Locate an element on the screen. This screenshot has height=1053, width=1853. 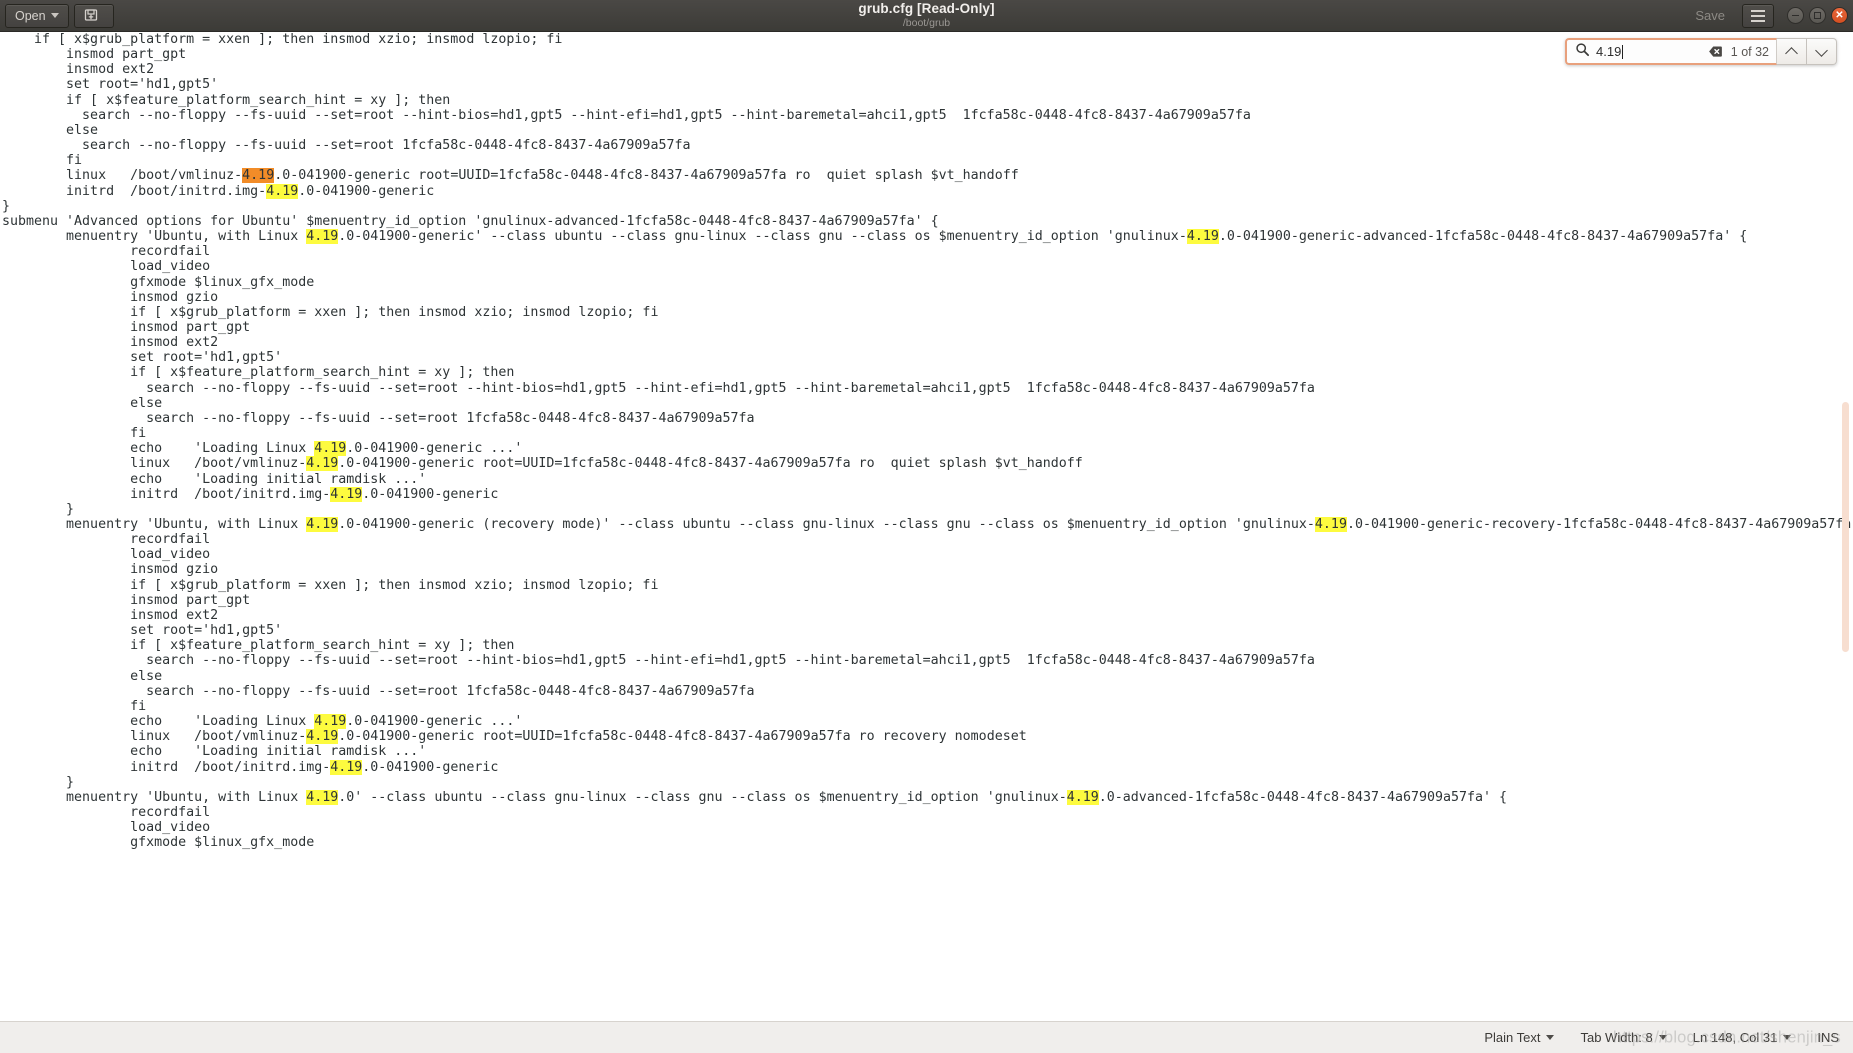
close-button: ✕ is located at coordinates (1839, 15).